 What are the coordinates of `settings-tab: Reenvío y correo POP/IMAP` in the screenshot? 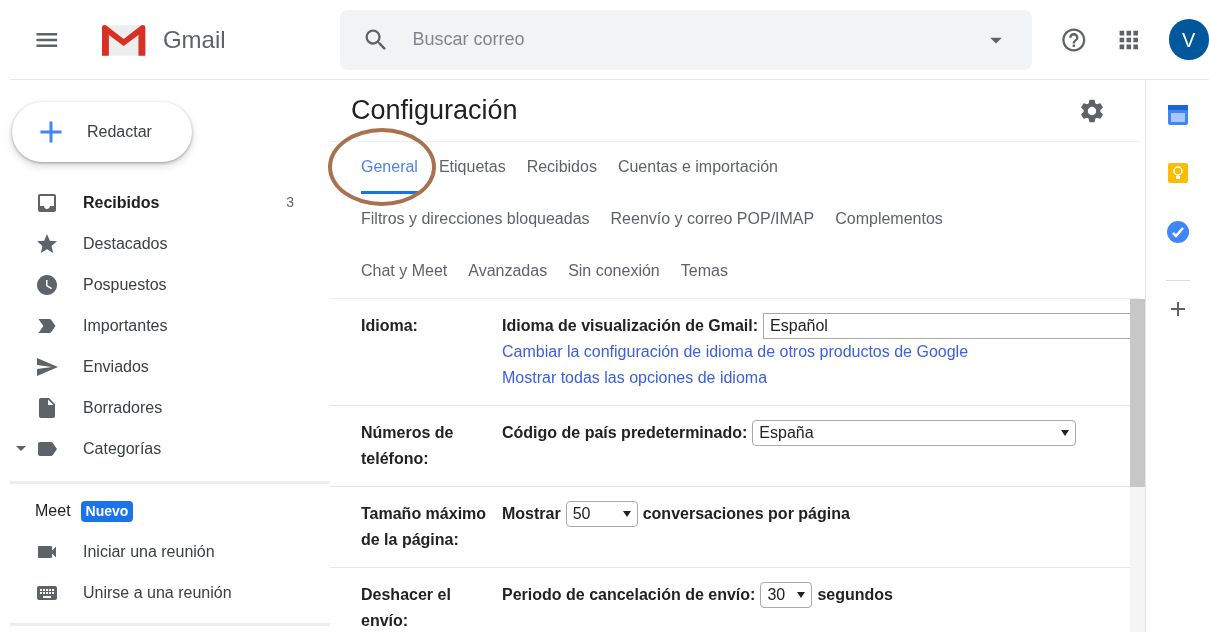 It's located at (712, 220).